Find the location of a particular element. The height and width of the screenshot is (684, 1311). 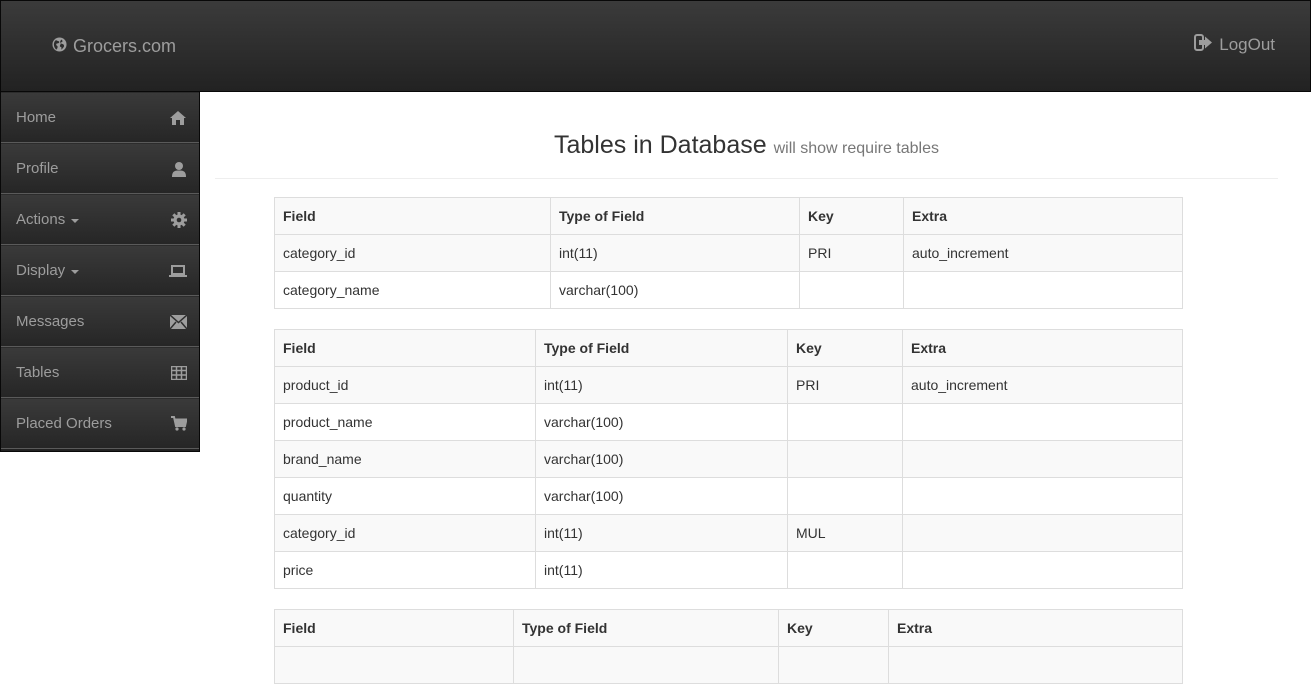

header-divider is located at coordinates (746, 178).